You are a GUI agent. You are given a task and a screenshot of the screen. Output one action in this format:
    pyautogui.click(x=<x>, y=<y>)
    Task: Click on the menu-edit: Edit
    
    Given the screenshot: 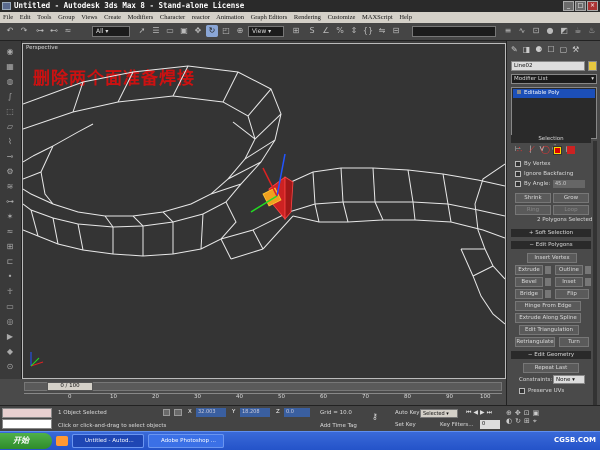 What is the action you would take?
    pyautogui.click(x=25, y=17)
    